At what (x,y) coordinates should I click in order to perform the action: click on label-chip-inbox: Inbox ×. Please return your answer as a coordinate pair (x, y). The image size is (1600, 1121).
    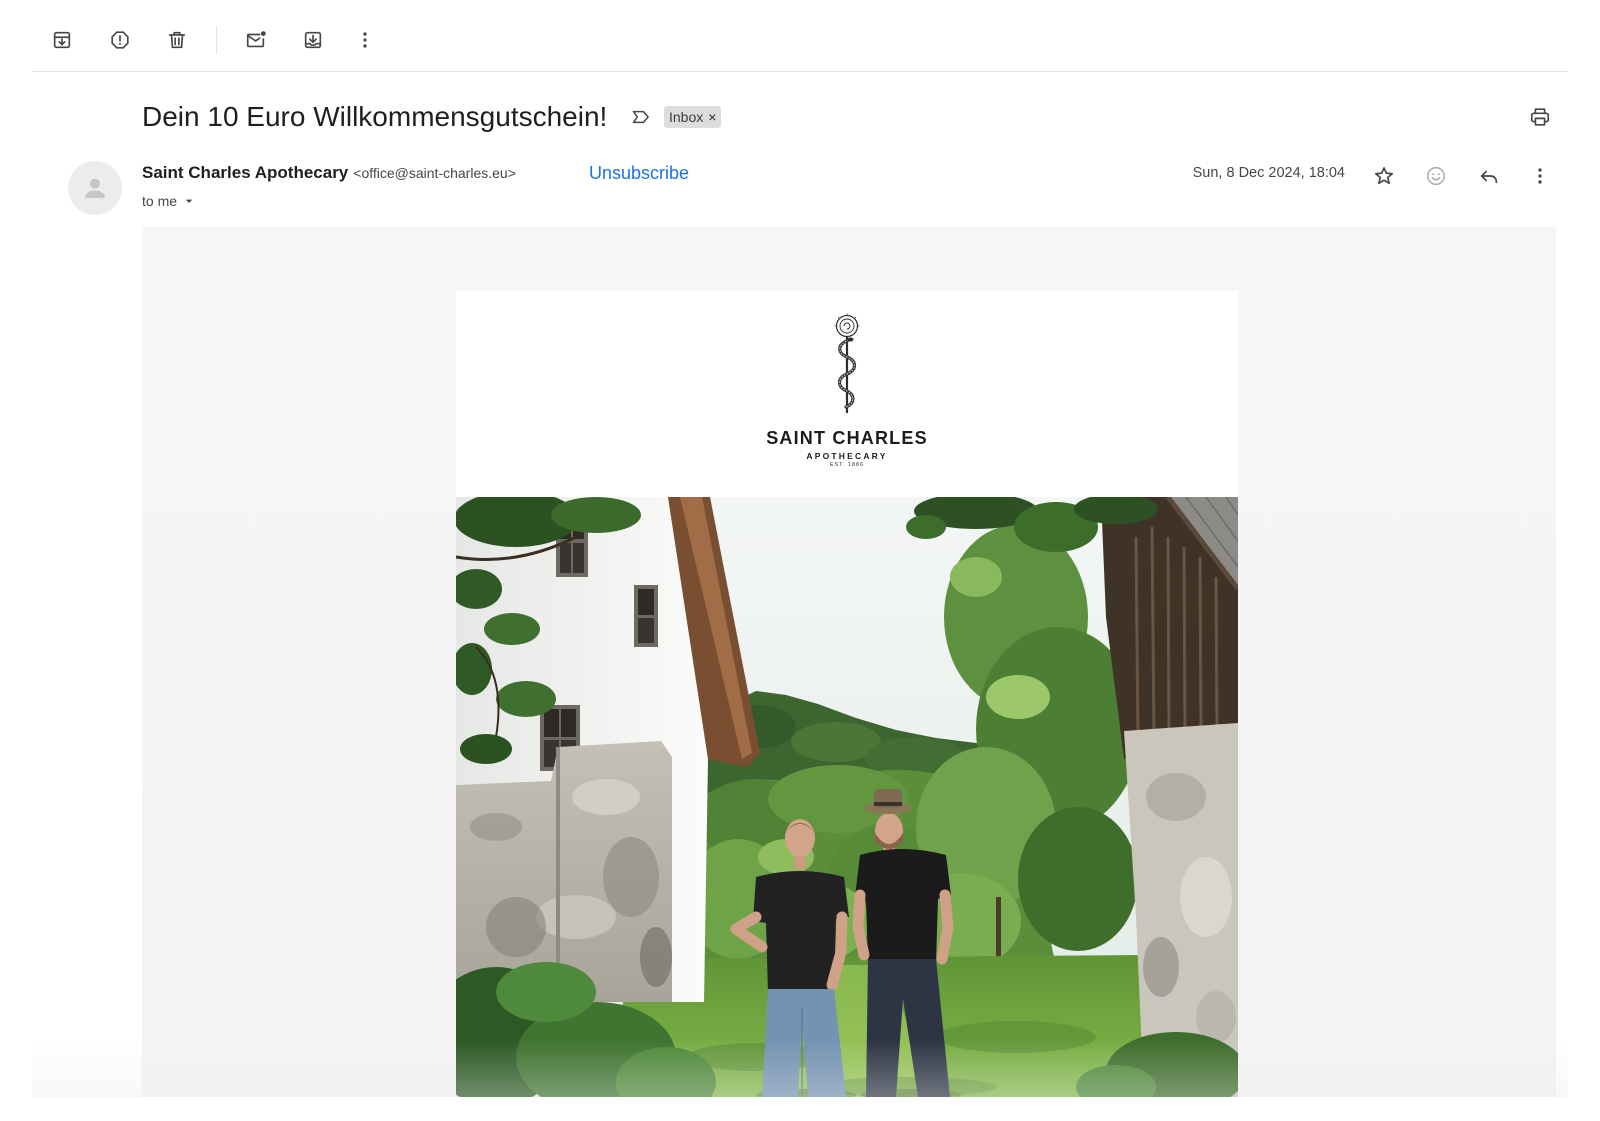
    Looking at the image, I should click on (693, 117).